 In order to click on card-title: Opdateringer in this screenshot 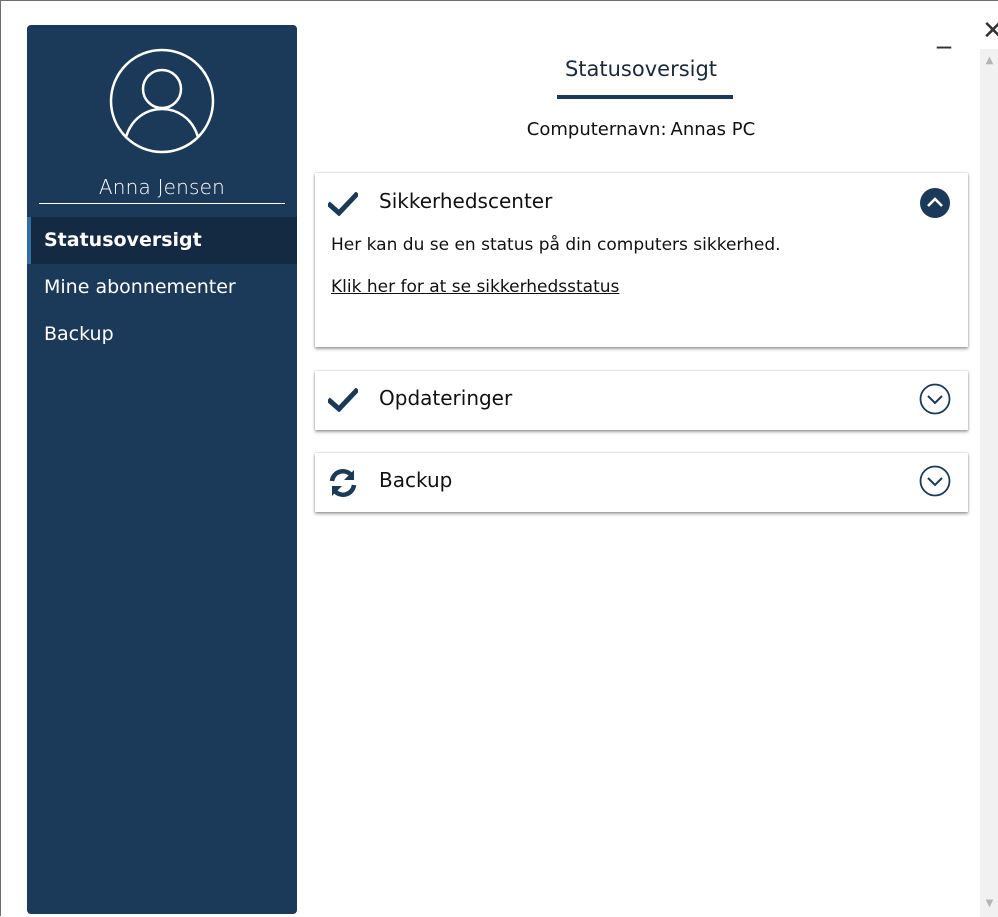, I will do `click(446, 398)`.